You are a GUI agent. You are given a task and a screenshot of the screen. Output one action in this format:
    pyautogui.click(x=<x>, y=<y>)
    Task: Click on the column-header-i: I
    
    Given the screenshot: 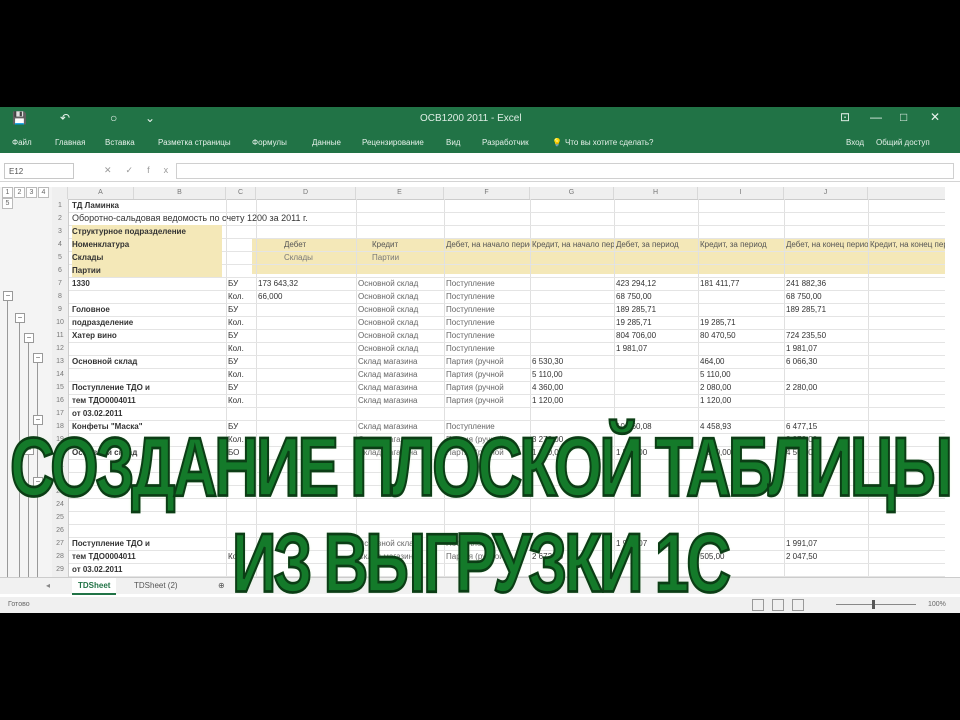 What is the action you would take?
    pyautogui.click(x=741, y=193)
    